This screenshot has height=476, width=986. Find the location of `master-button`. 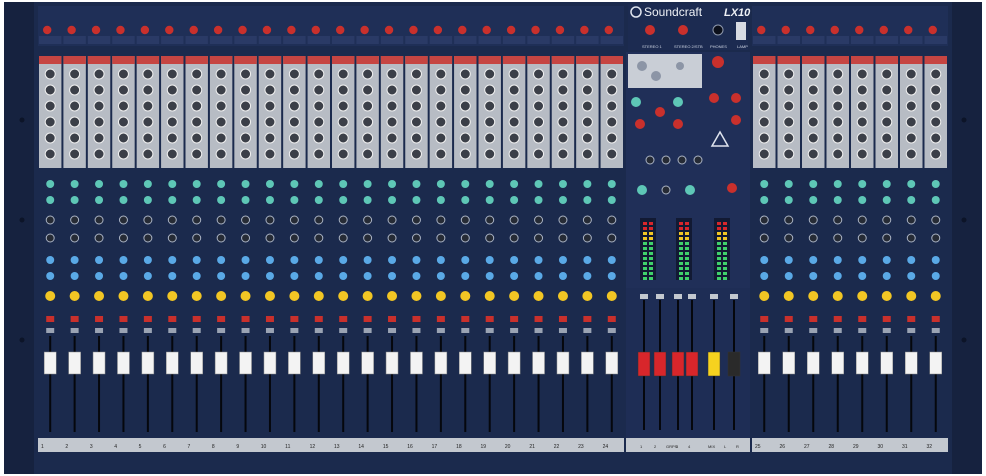

master-button is located at coordinates (734, 296).